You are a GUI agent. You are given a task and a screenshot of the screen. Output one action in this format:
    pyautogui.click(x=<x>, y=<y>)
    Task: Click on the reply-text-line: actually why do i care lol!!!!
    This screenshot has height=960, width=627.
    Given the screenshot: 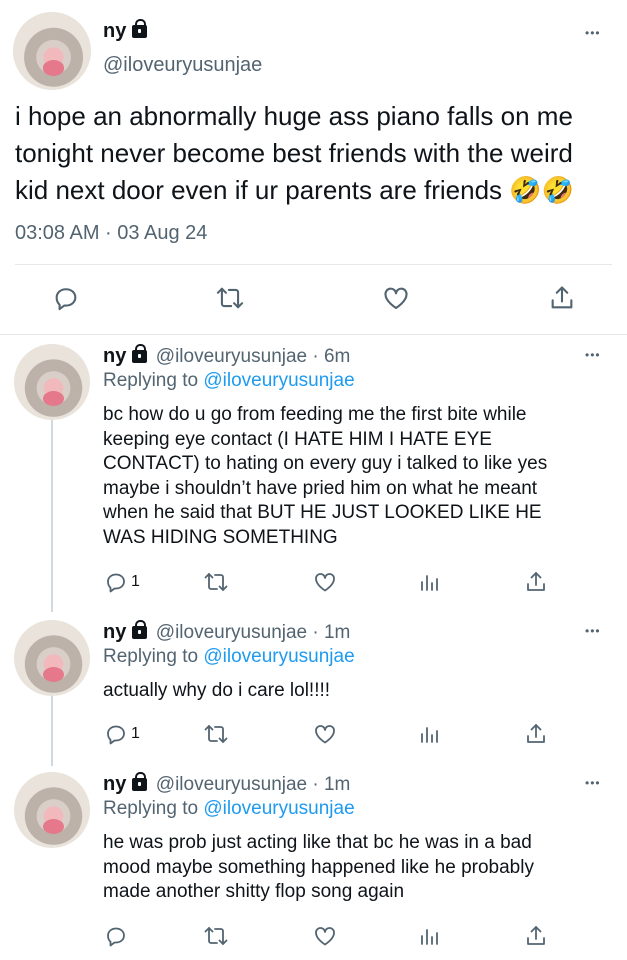 What is the action you would take?
    pyautogui.click(x=217, y=690)
    